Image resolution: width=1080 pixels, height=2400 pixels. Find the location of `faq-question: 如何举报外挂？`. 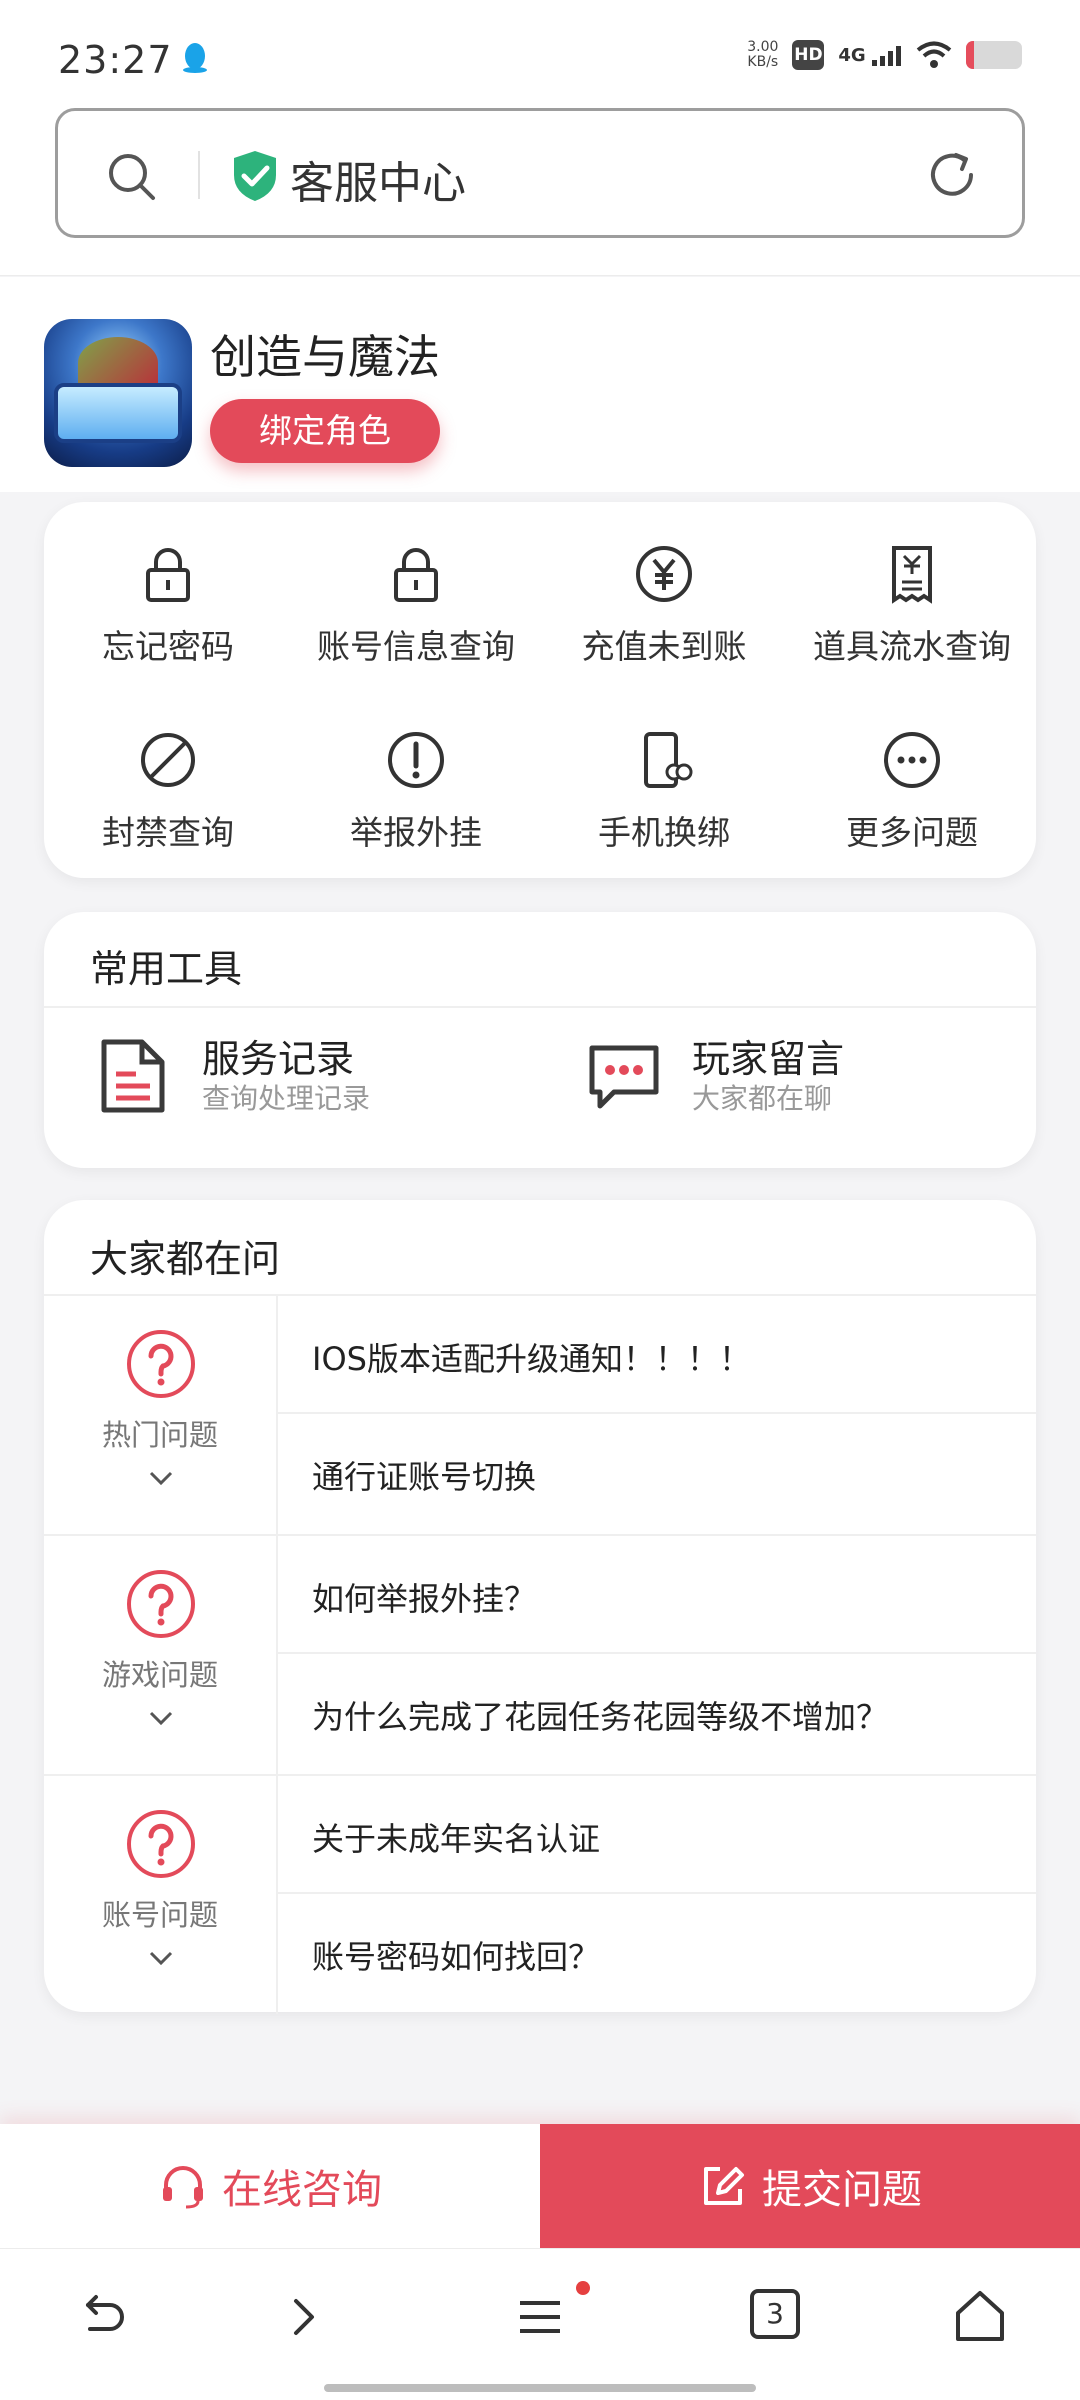

faq-question: 如何举报外挂？ is located at coordinates (424, 1597).